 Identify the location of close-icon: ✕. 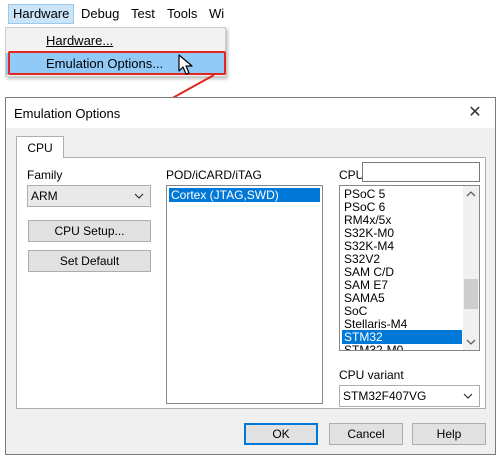
(475, 113).